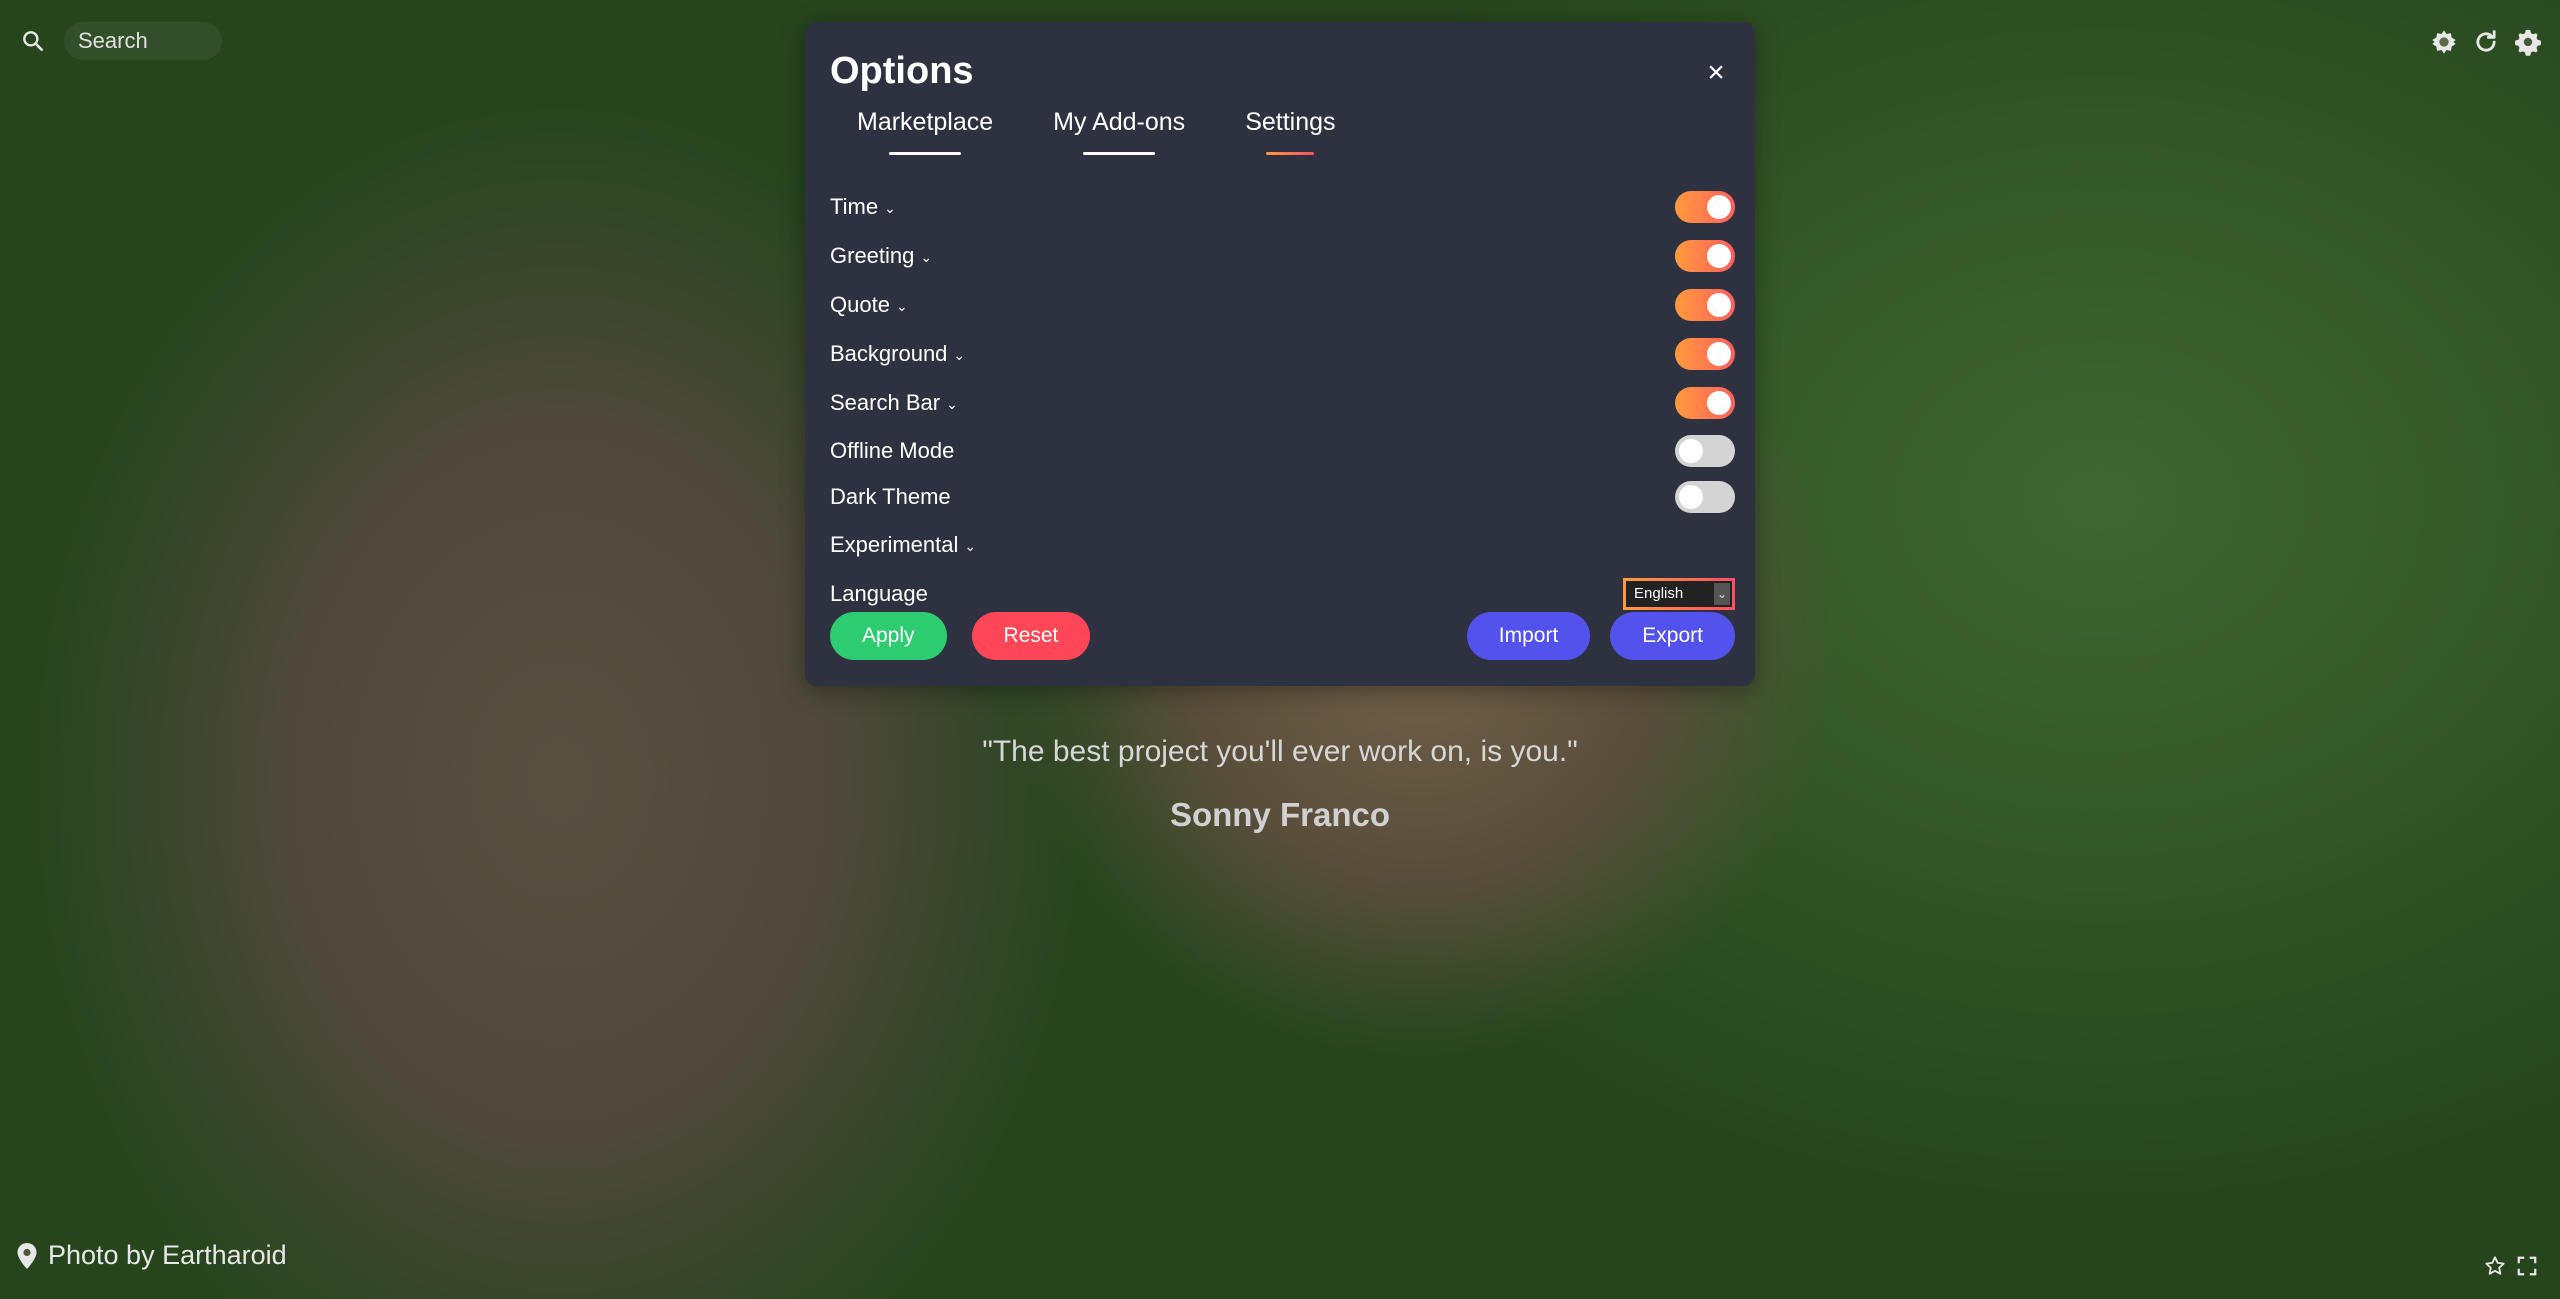 The height and width of the screenshot is (1299, 2560). Describe the element at coordinates (1705, 353) in the screenshot. I see `background-toggle` at that location.